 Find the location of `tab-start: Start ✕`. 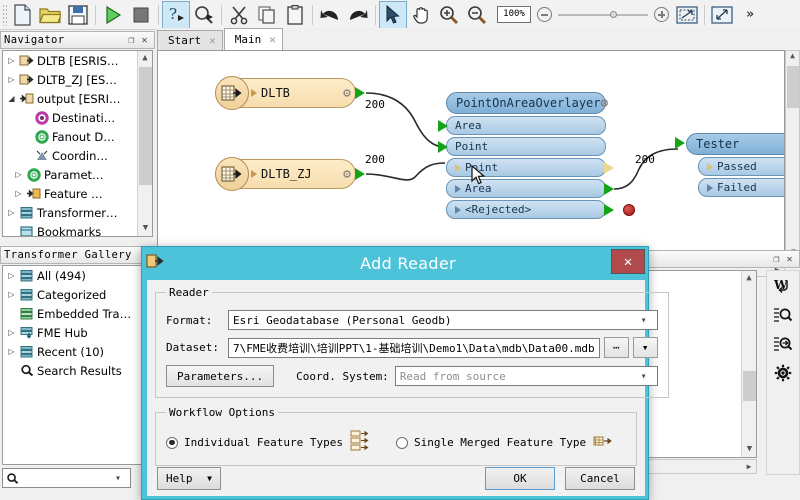

tab-start: Start ✕ is located at coordinates (190, 40).